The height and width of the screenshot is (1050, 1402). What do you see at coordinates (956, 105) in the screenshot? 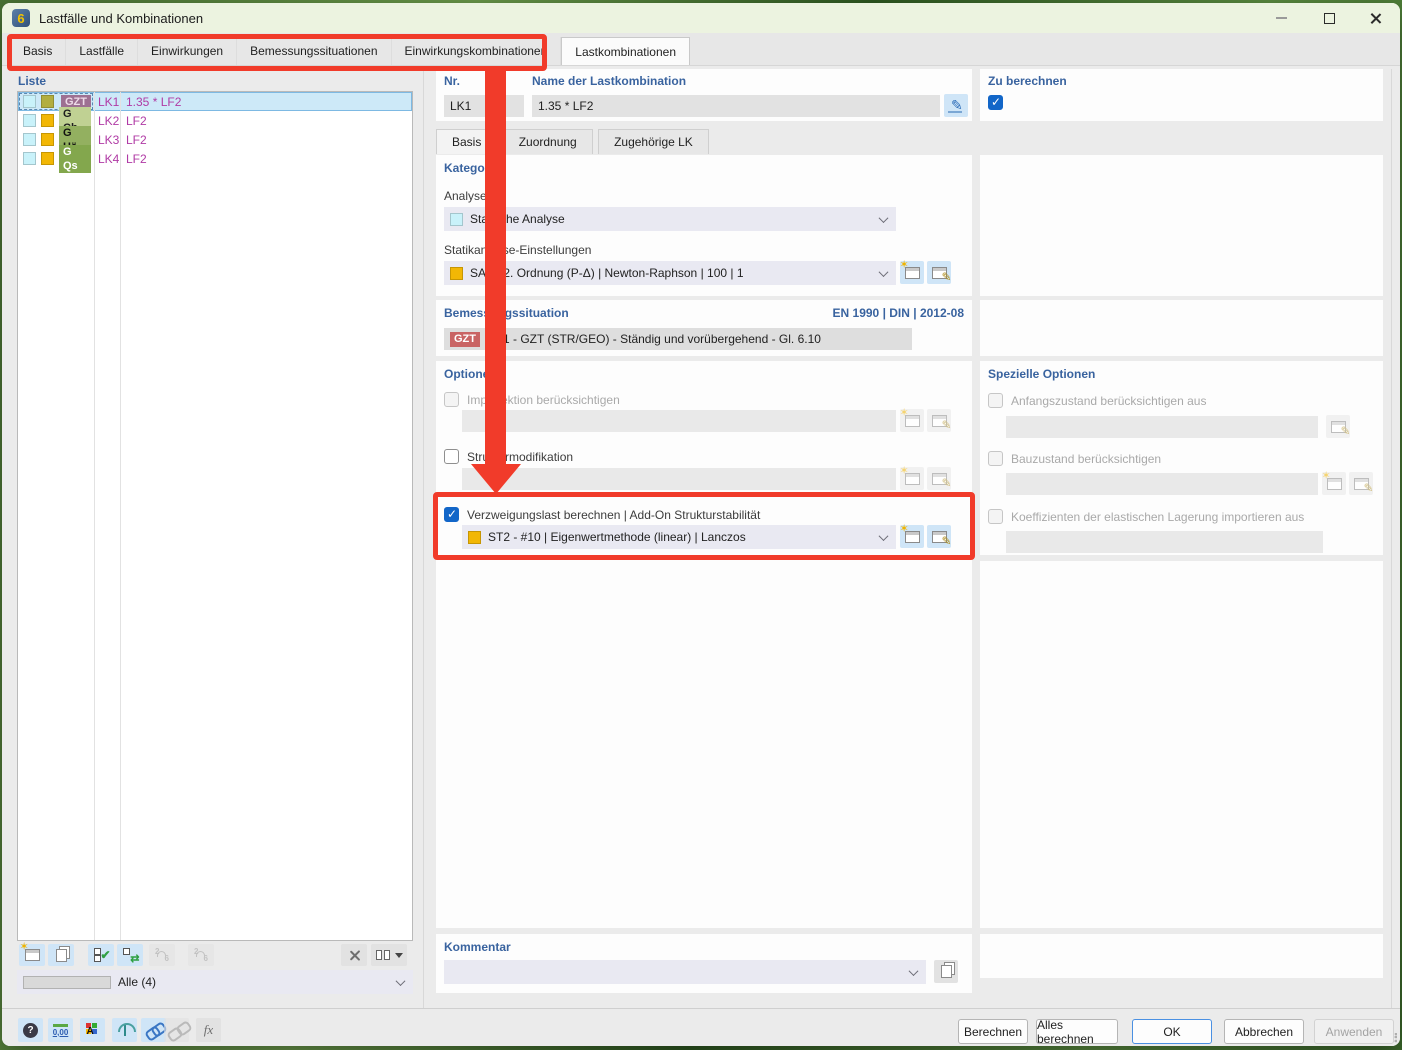
I see `rename-button` at bounding box center [956, 105].